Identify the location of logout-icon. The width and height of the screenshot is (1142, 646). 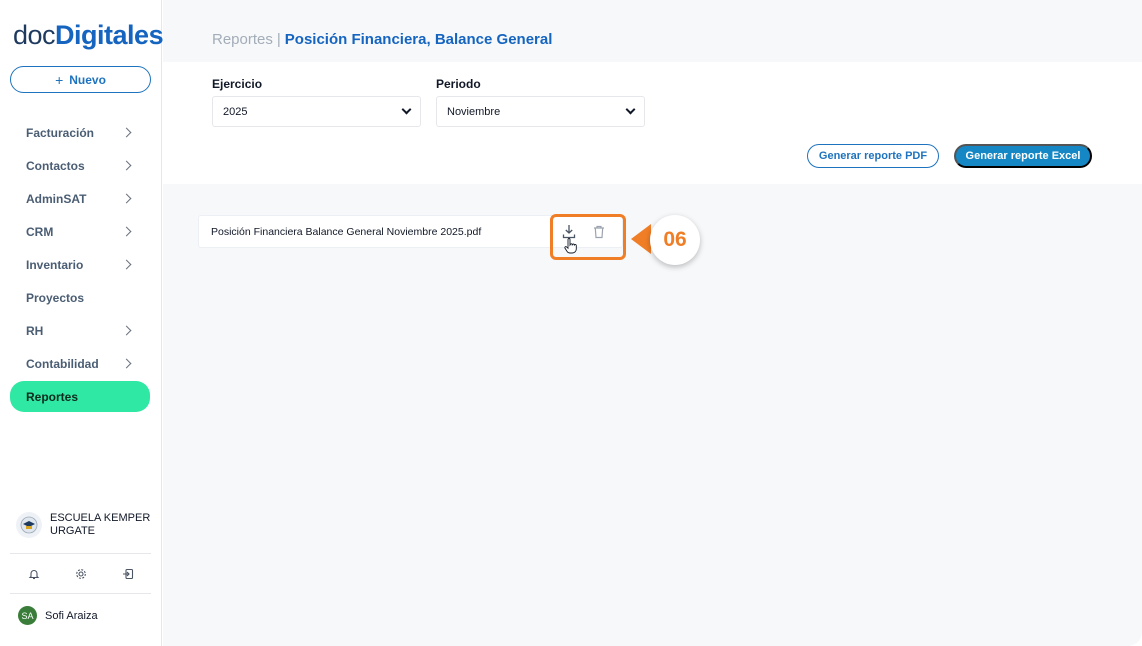
(128, 574).